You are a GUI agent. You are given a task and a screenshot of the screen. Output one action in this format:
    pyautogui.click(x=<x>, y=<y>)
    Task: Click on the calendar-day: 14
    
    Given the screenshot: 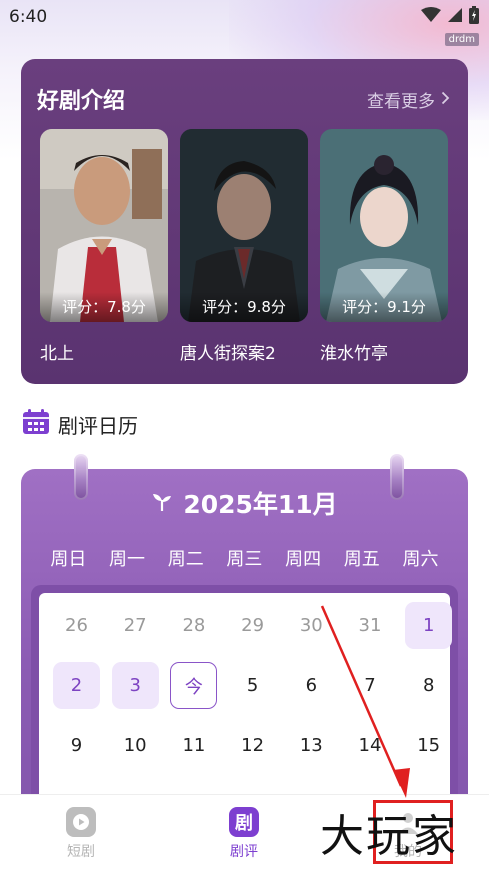 What is the action you would take?
    pyautogui.click(x=370, y=745)
    